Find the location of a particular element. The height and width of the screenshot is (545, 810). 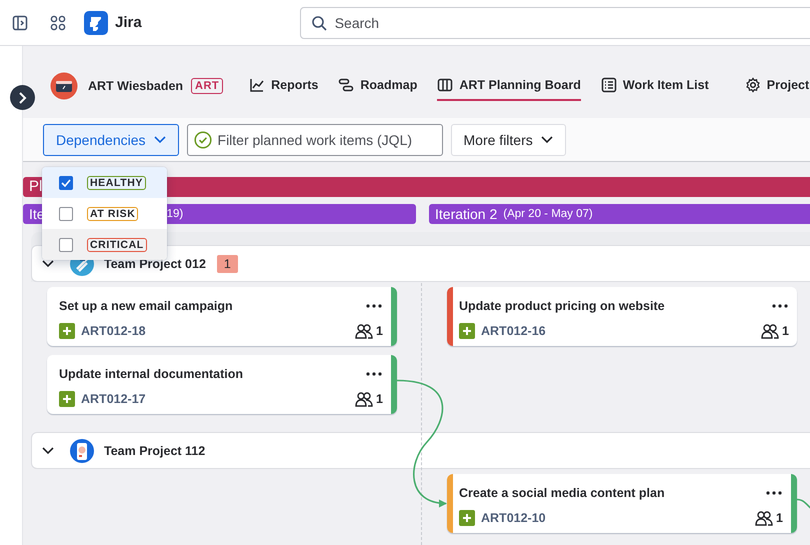

work-item-card: Update internal documentation ART012-17 1 is located at coordinates (222, 384).